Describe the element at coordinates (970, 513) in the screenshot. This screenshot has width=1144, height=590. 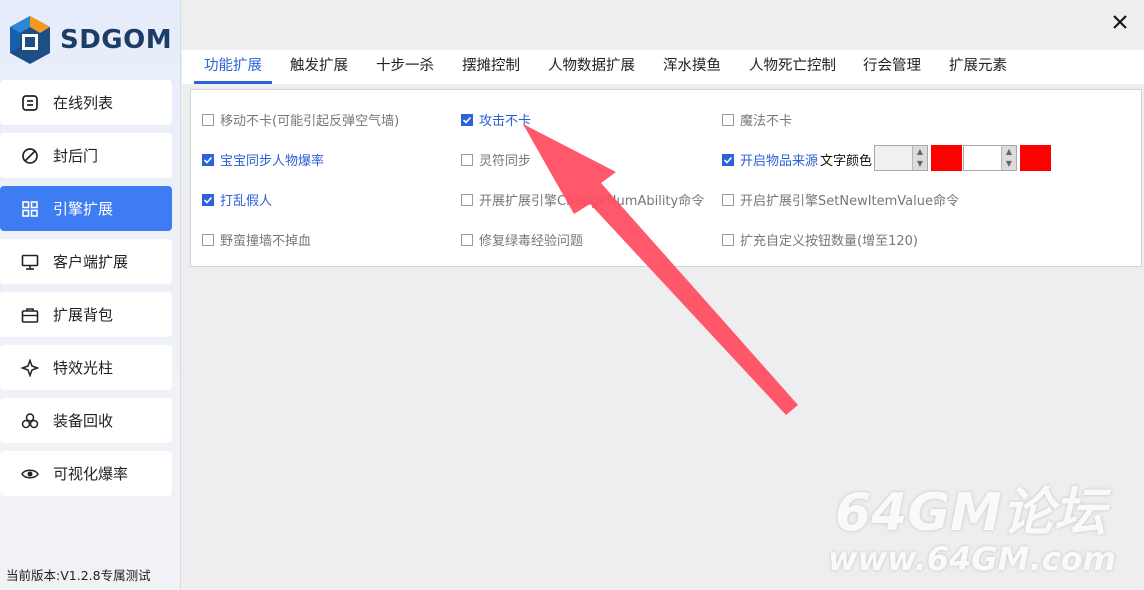
I see `watermark-title: 64GM论坛` at that location.